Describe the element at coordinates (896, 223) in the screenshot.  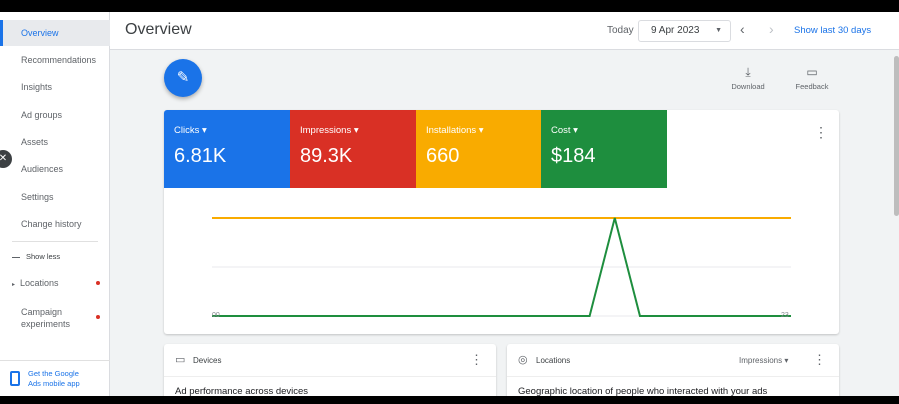
I see `scrollbar` at that location.